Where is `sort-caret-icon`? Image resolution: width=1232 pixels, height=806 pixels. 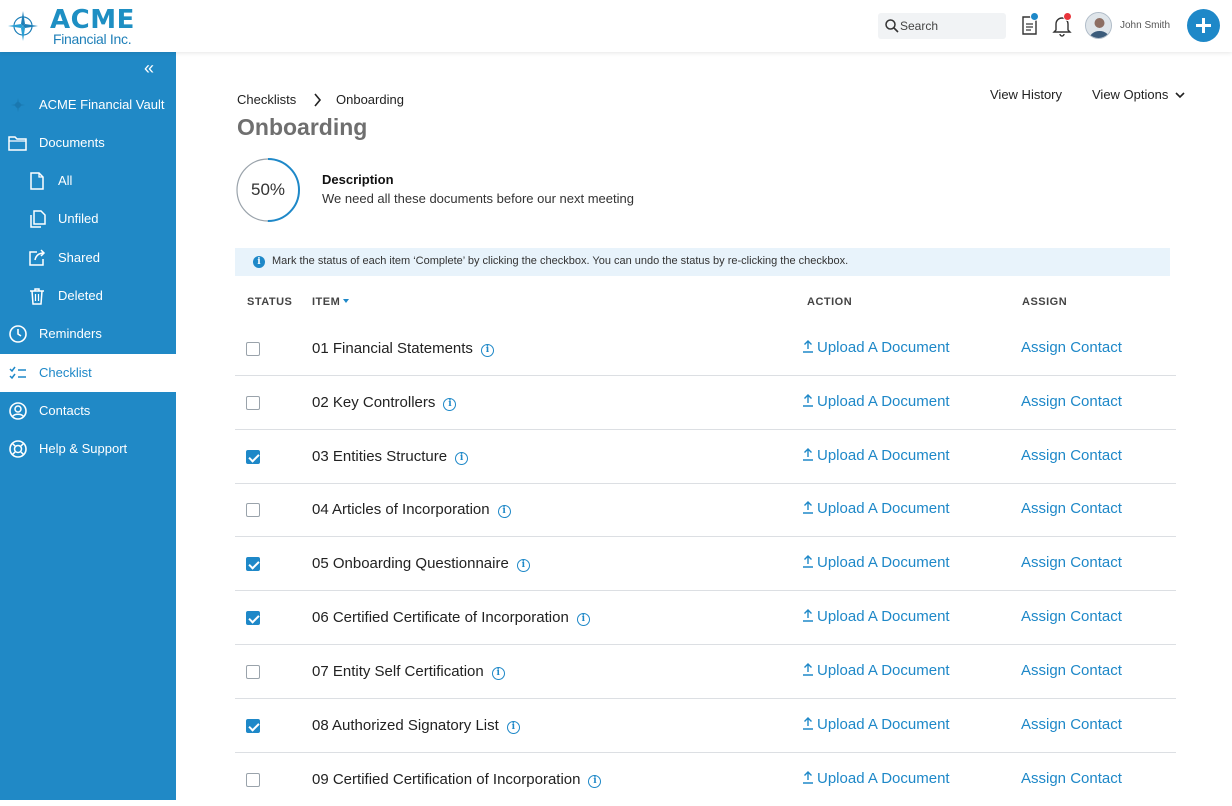
sort-caret-icon is located at coordinates (346, 301).